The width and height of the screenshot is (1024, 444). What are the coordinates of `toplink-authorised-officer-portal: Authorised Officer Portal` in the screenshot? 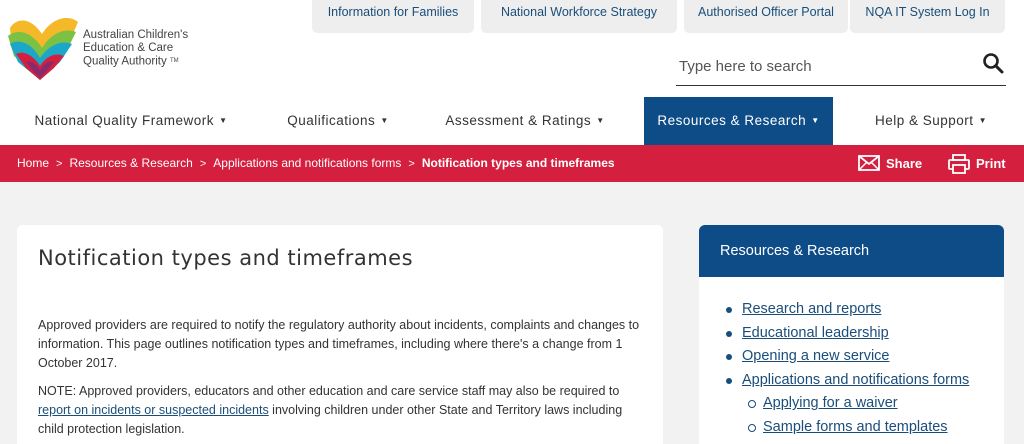 It's located at (766, 16).